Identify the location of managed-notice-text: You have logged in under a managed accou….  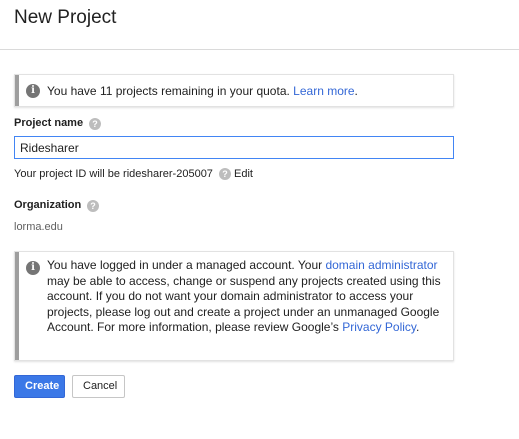
(246, 297).